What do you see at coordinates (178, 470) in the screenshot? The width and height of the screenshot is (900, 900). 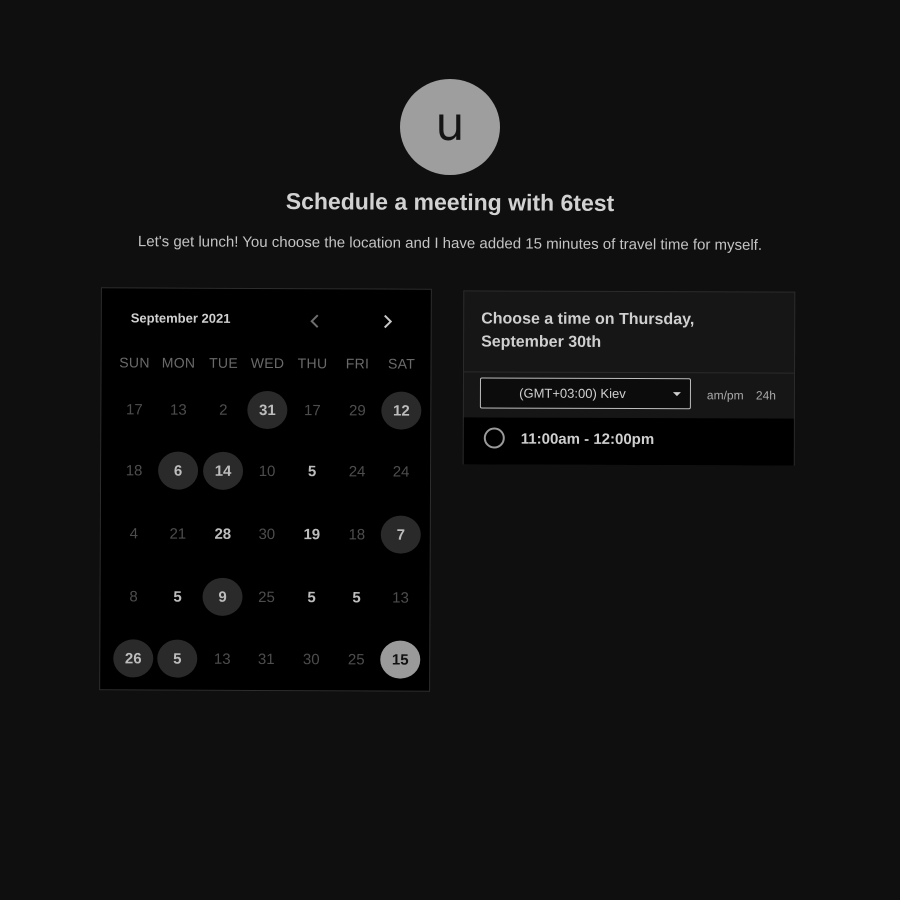 I see `available-day: 6` at bounding box center [178, 470].